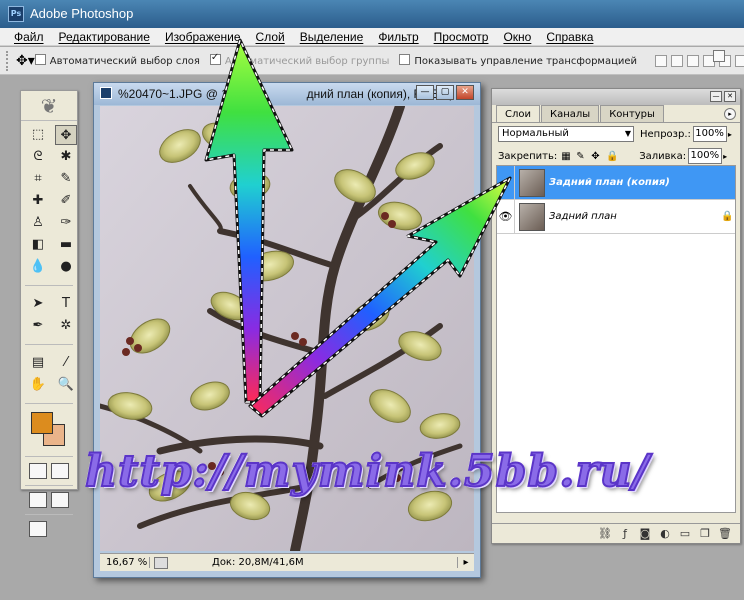  I want to click on gradient-tool-icon: ▬, so click(66, 245).